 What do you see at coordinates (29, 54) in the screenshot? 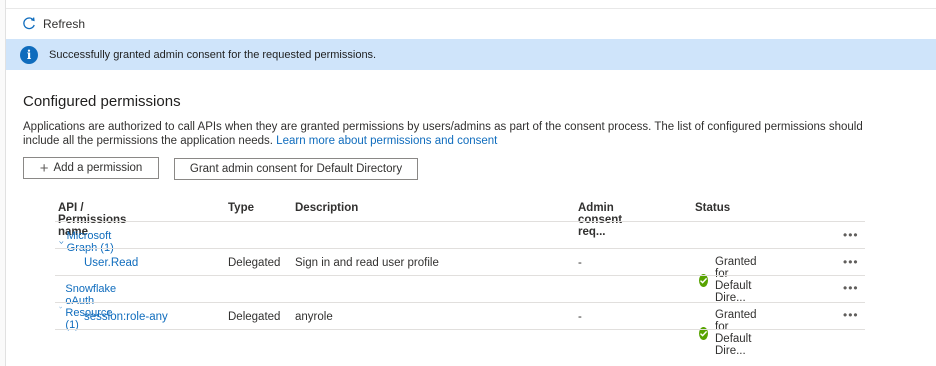
I see `info-icon: i` at bounding box center [29, 54].